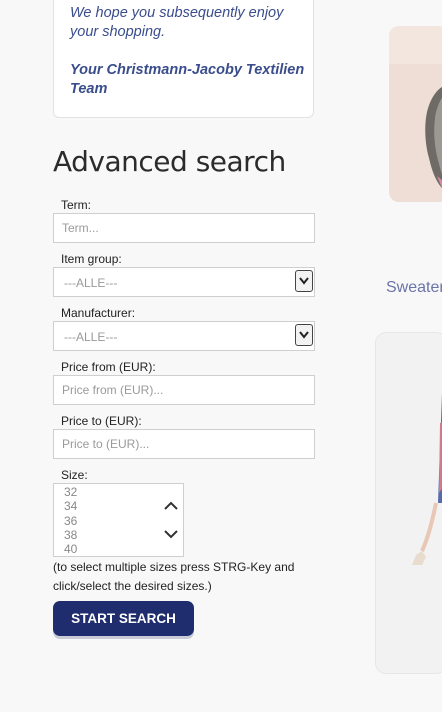 The width and height of the screenshot is (442, 712). I want to click on chevron-up-icon, so click(171, 506).